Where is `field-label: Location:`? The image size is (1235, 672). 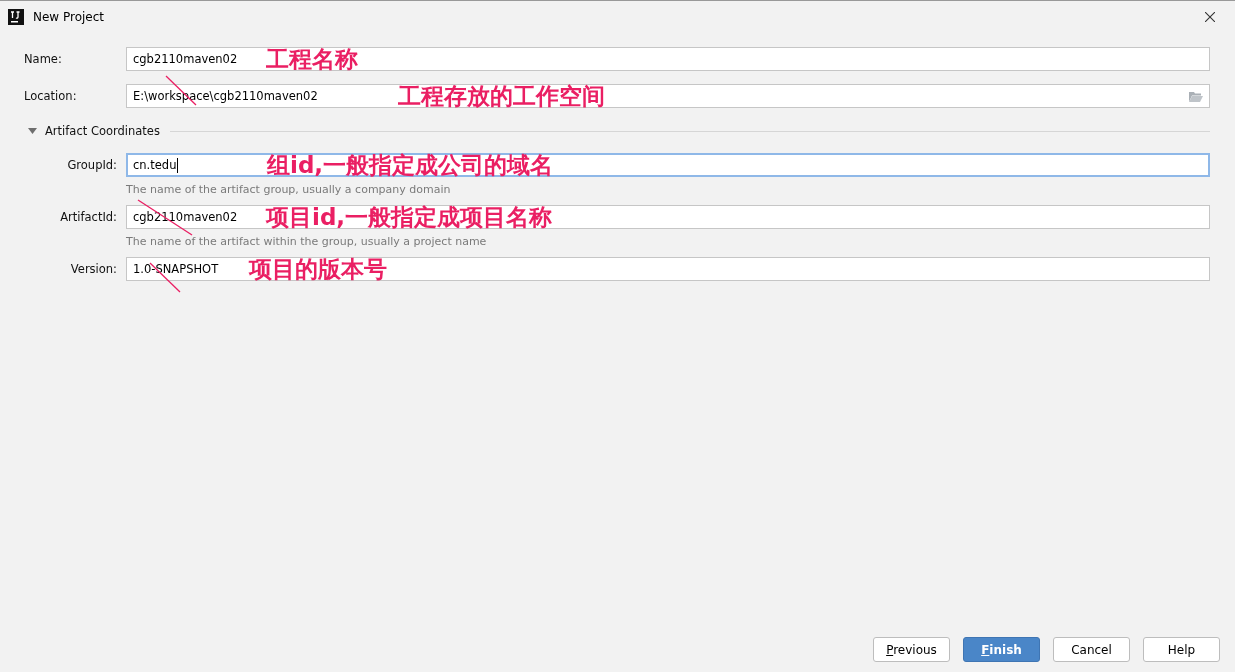
field-label: Location: is located at coordinates (51, 96).